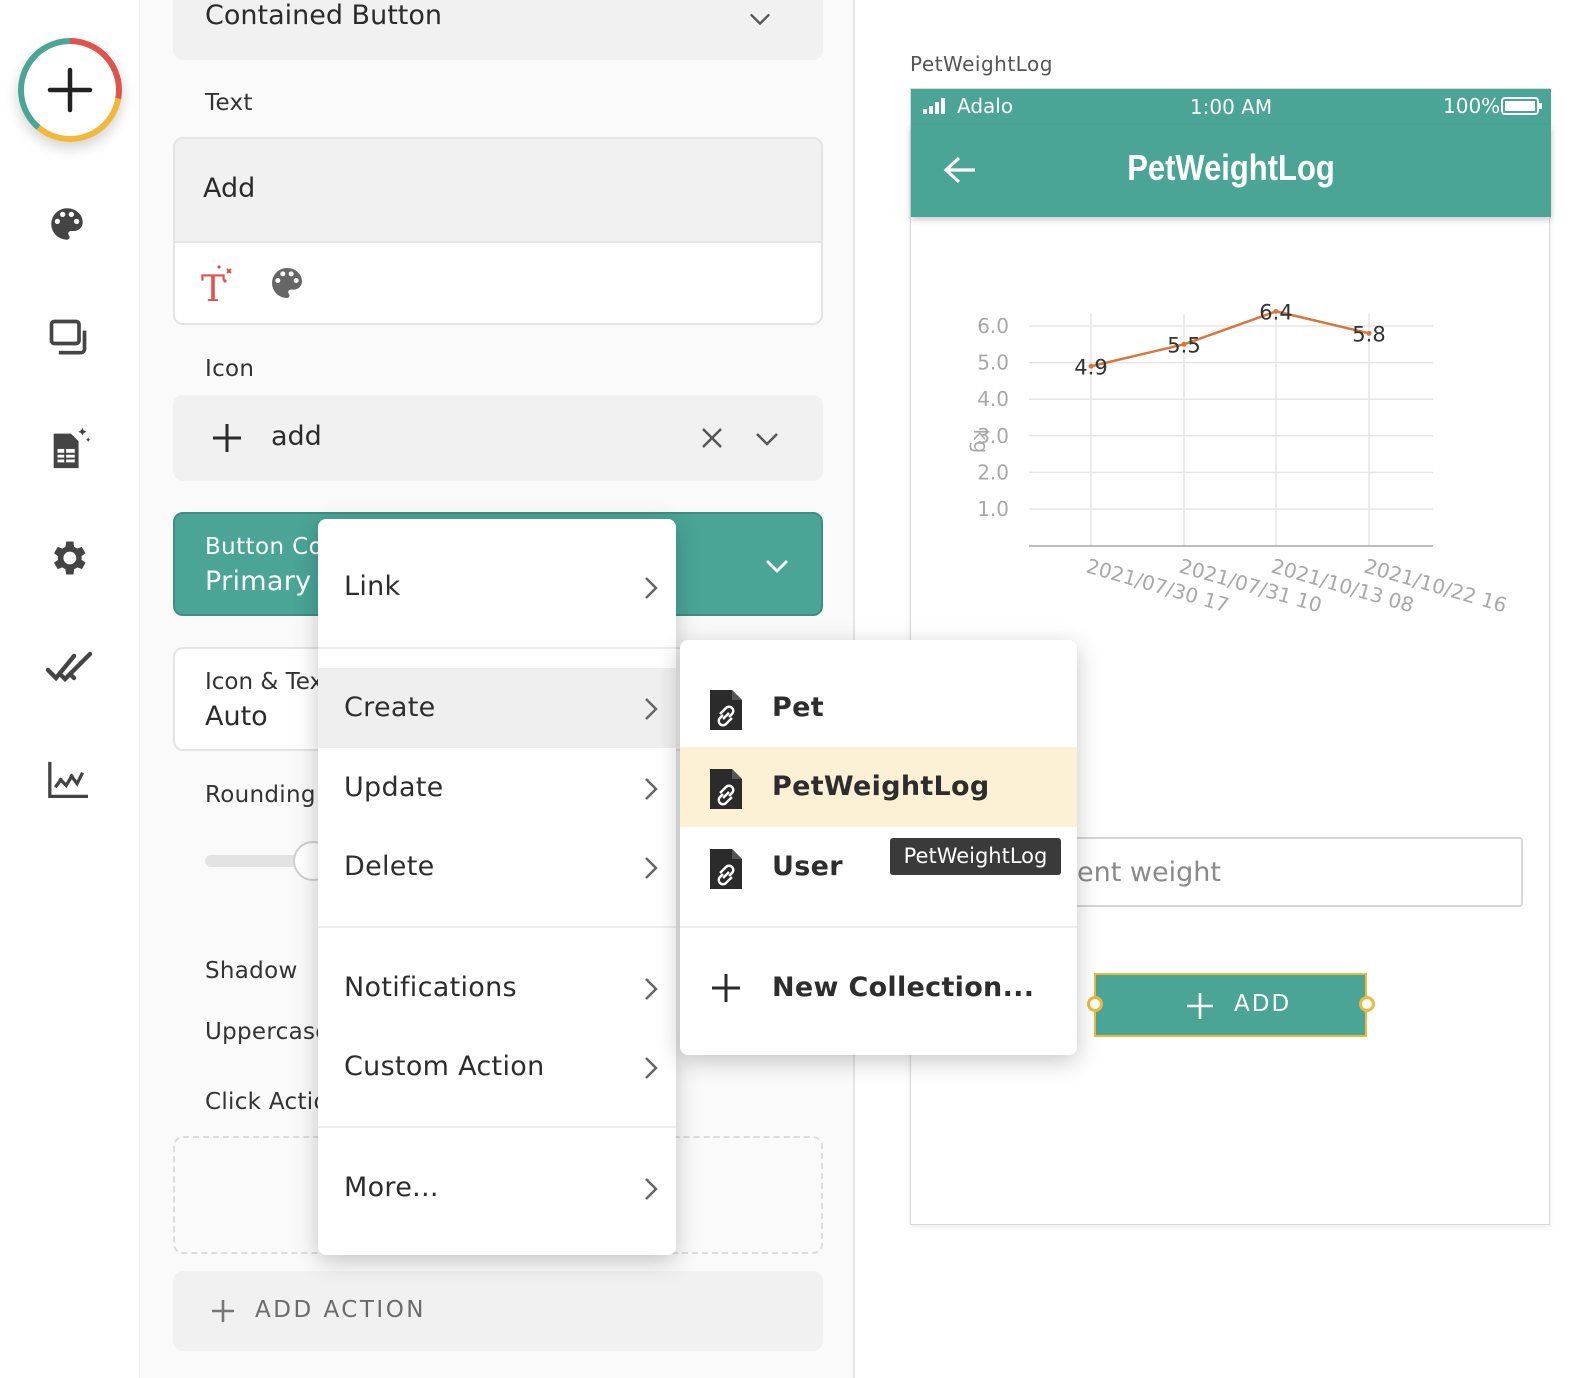 The height and width of the screenshot is (1378, 1582). I want to click on data-label: 6.4, so click(1275, 312).